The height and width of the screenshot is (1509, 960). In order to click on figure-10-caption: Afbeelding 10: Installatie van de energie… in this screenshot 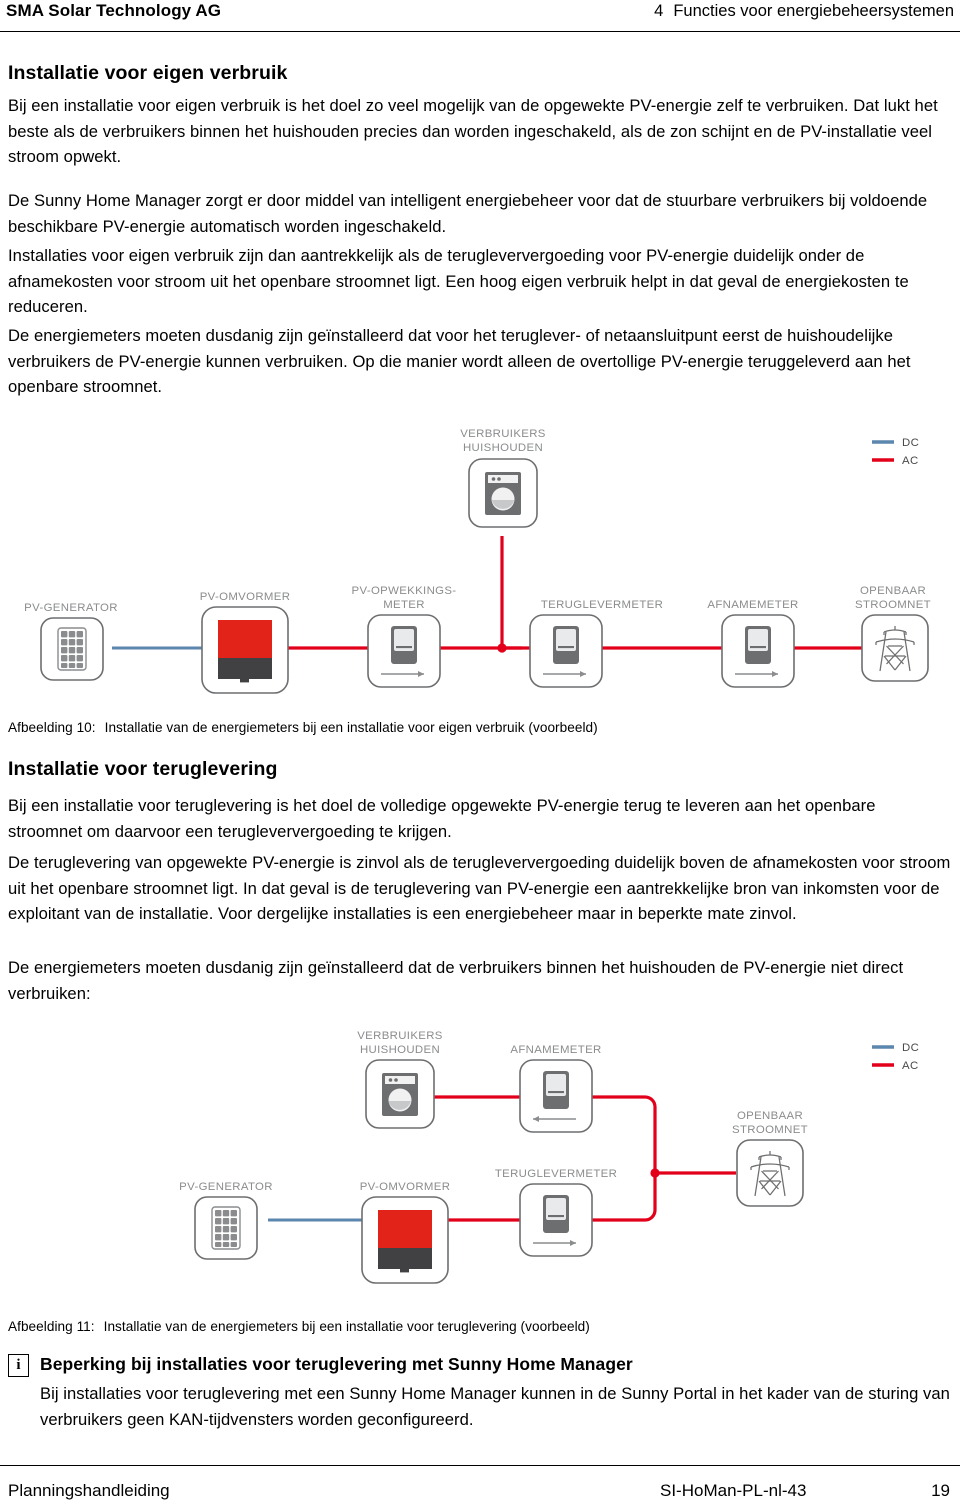, I will do `click(480, 728)`.